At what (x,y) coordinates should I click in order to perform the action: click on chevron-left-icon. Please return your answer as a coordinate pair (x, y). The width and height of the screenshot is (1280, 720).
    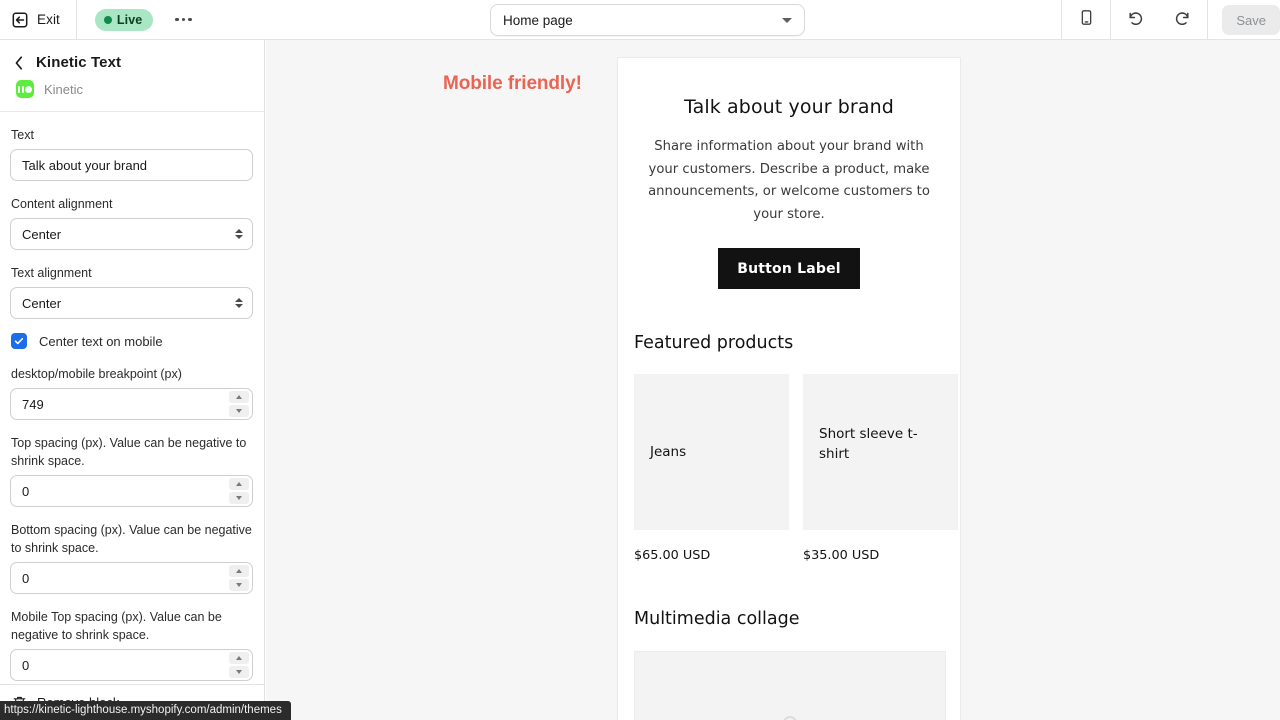
    Looking at the image, I should click on (19, 63).